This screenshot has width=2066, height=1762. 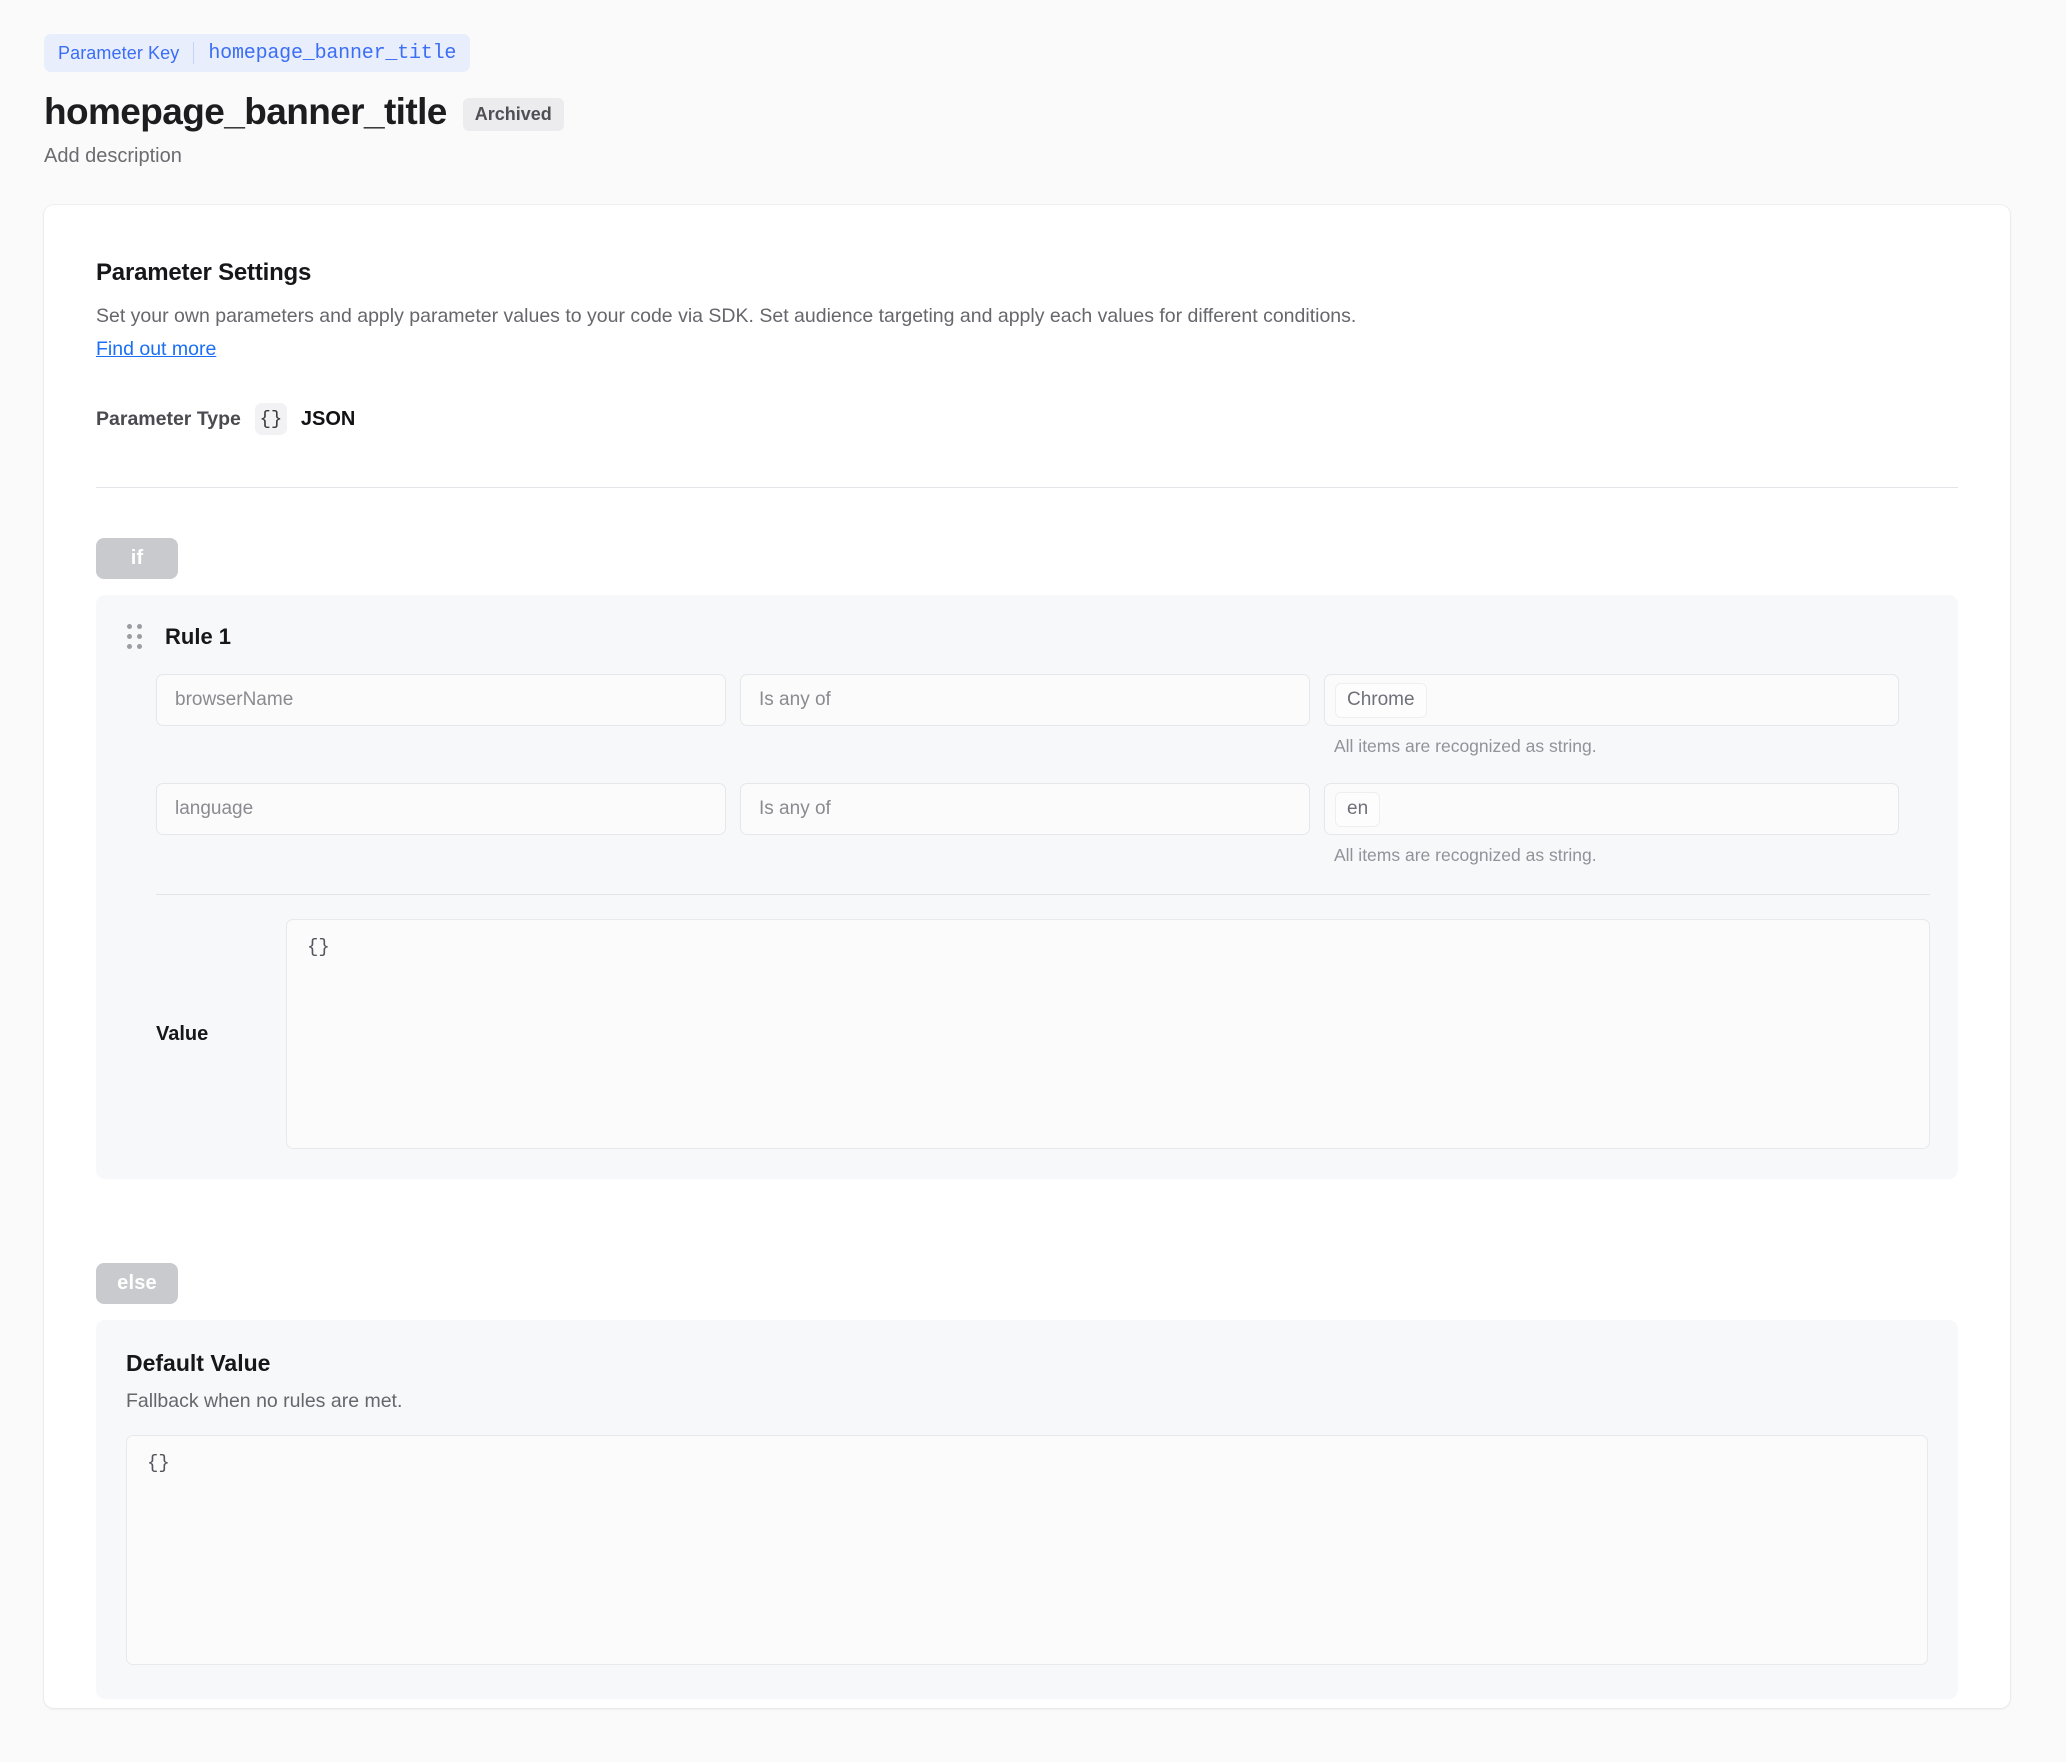 I want to click on parameter-type-label: Parameter Type, so click(x=168, y=418).